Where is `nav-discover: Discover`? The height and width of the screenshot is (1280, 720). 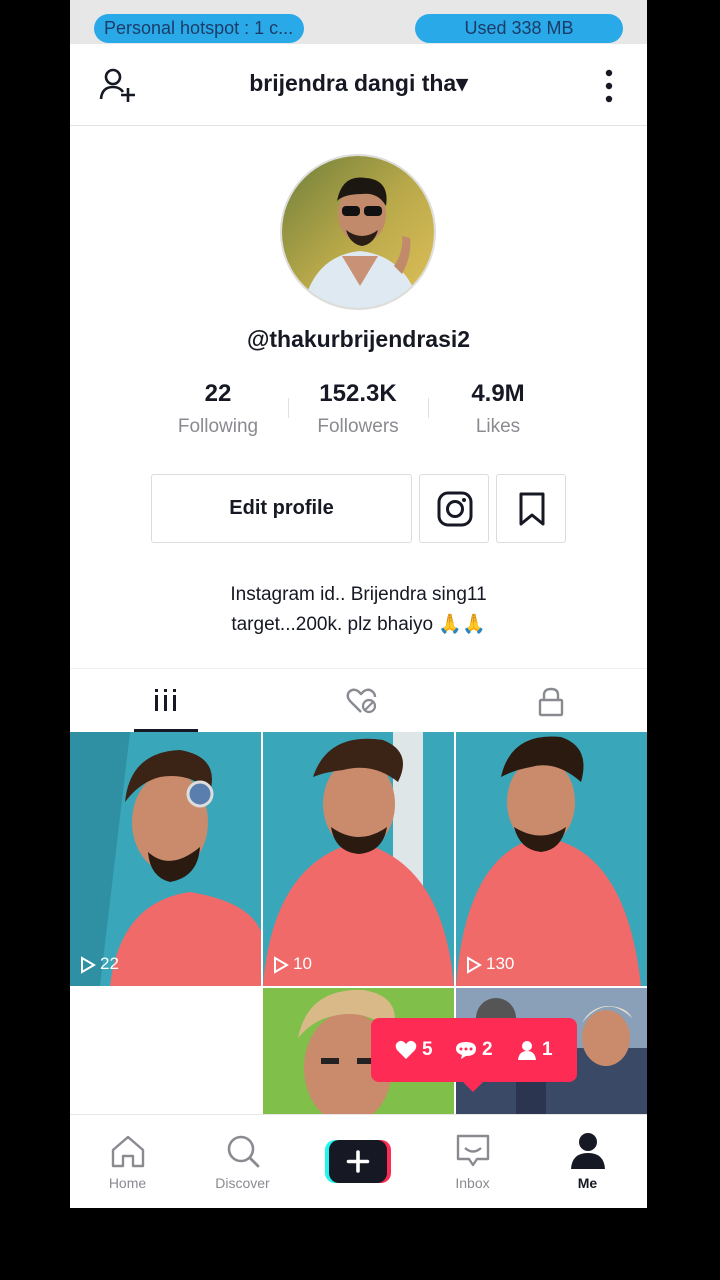 nav-discover: Discover is located at coordinates (242, 1161).